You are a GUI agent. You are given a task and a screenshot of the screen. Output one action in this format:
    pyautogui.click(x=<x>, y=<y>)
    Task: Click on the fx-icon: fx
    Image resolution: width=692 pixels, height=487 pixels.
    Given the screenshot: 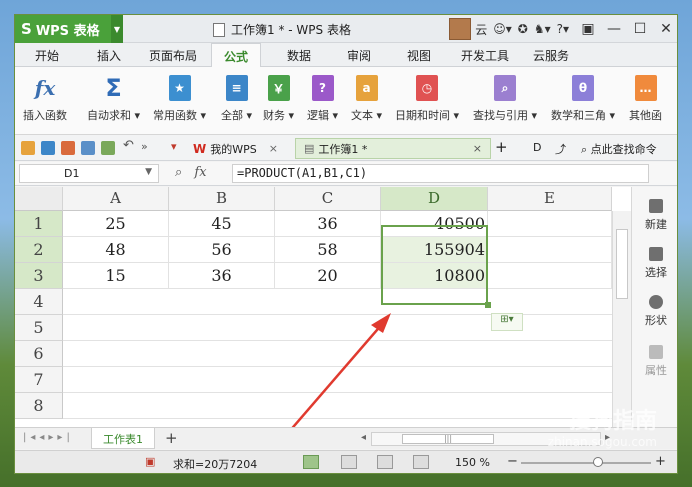 What is the action you would take?
    pyautogui.click(x=200, y=172)
    